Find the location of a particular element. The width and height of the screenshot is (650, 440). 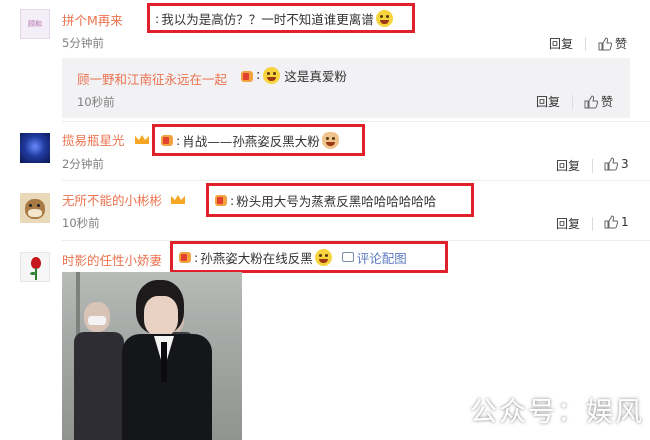

like-count: 3 is located at coordinates (625, 164).